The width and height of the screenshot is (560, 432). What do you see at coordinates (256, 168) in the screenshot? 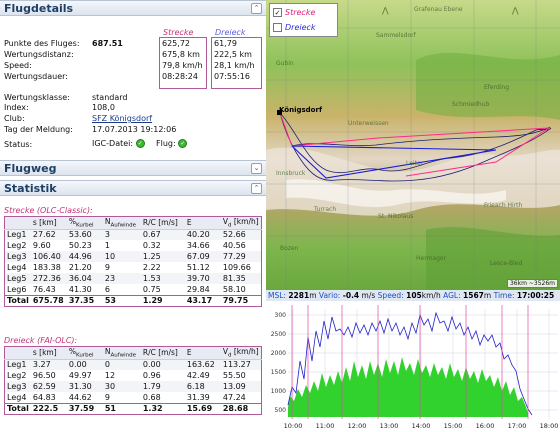
I see `expand-icon: ⌄` at bounding box center [256, 168].